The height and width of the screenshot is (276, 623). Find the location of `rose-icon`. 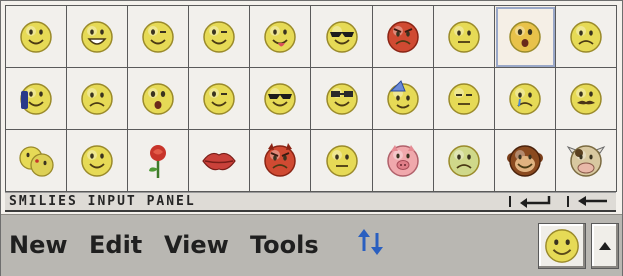

rose-icon is located at coordinates (158, 161).